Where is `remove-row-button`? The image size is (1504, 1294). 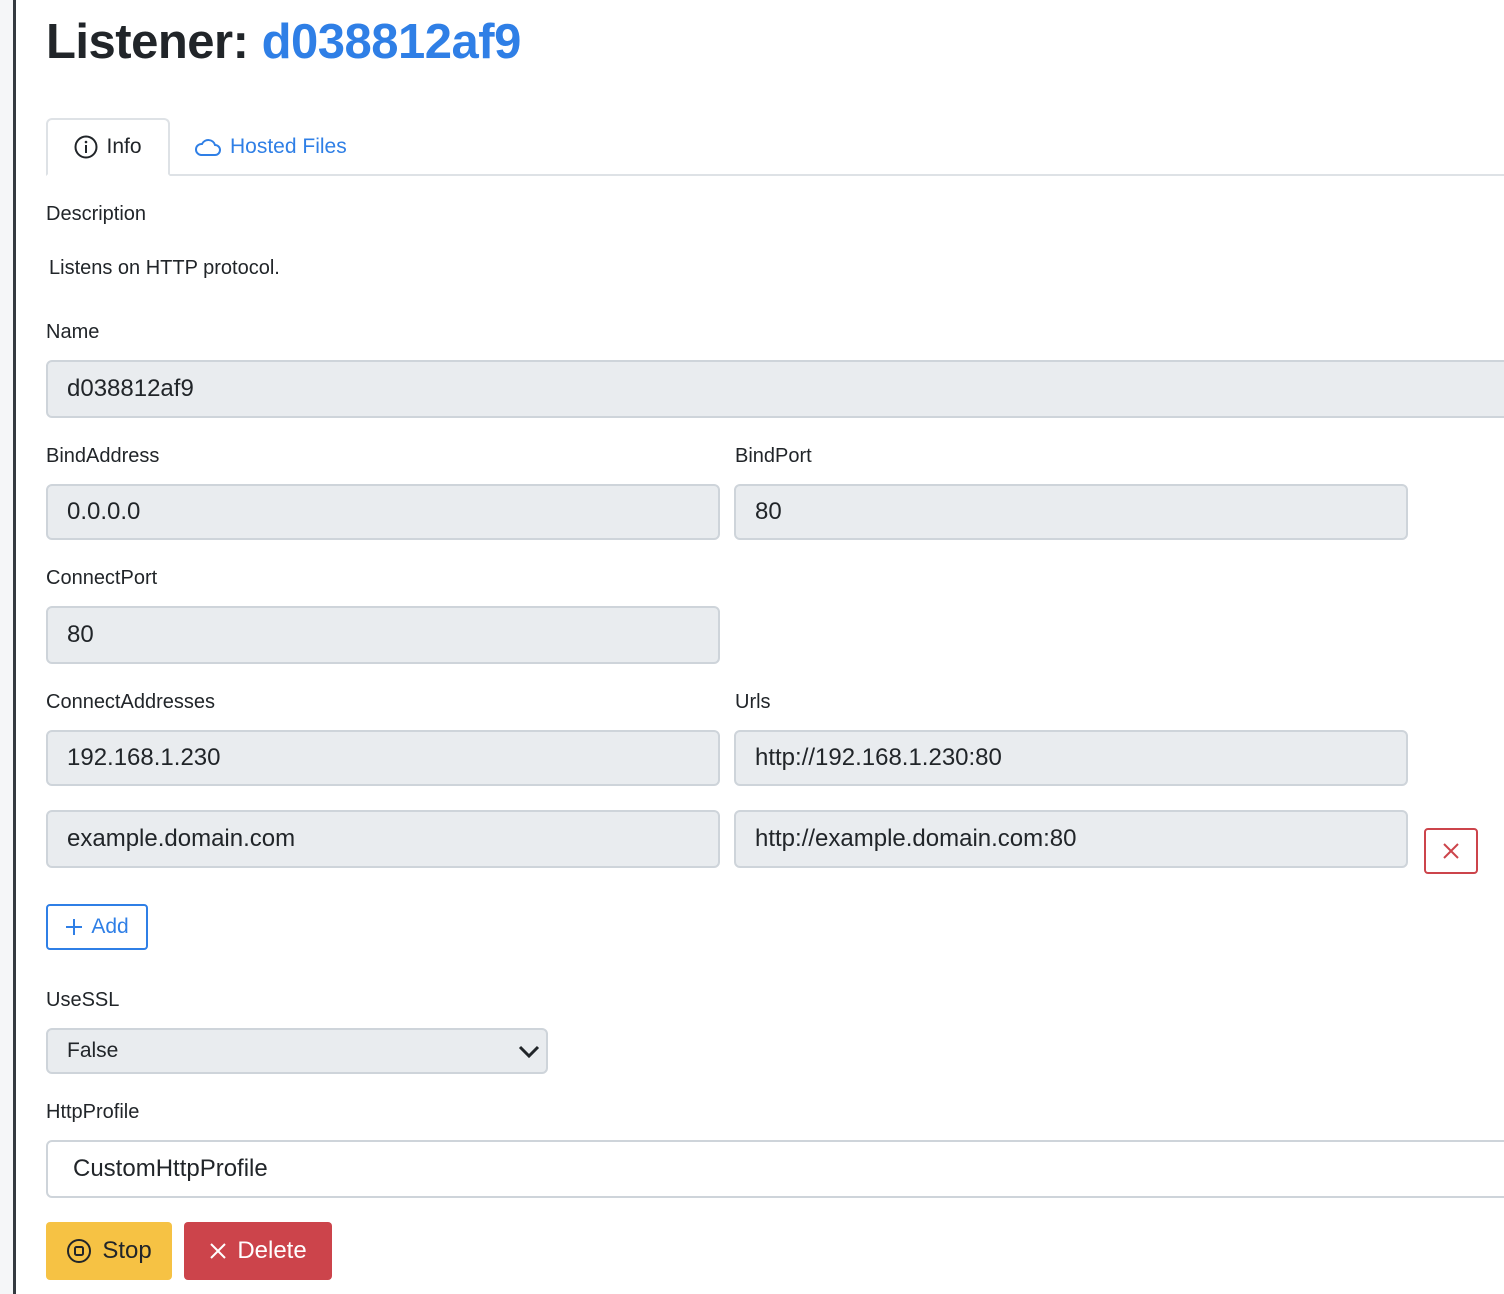
remove-row-button is located at coordinates (1451, 851).